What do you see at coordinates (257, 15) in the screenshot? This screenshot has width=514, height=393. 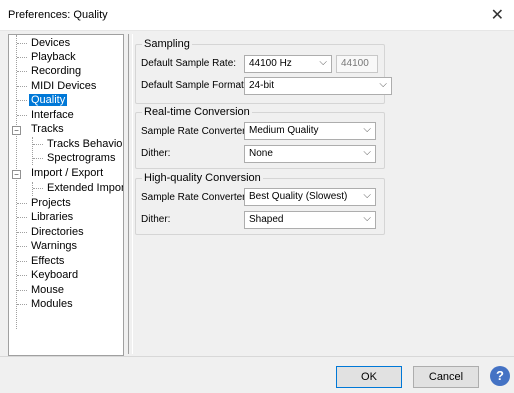 I see `title-bar: Preferences: Quality ✕` at bounding box center [257, 15].